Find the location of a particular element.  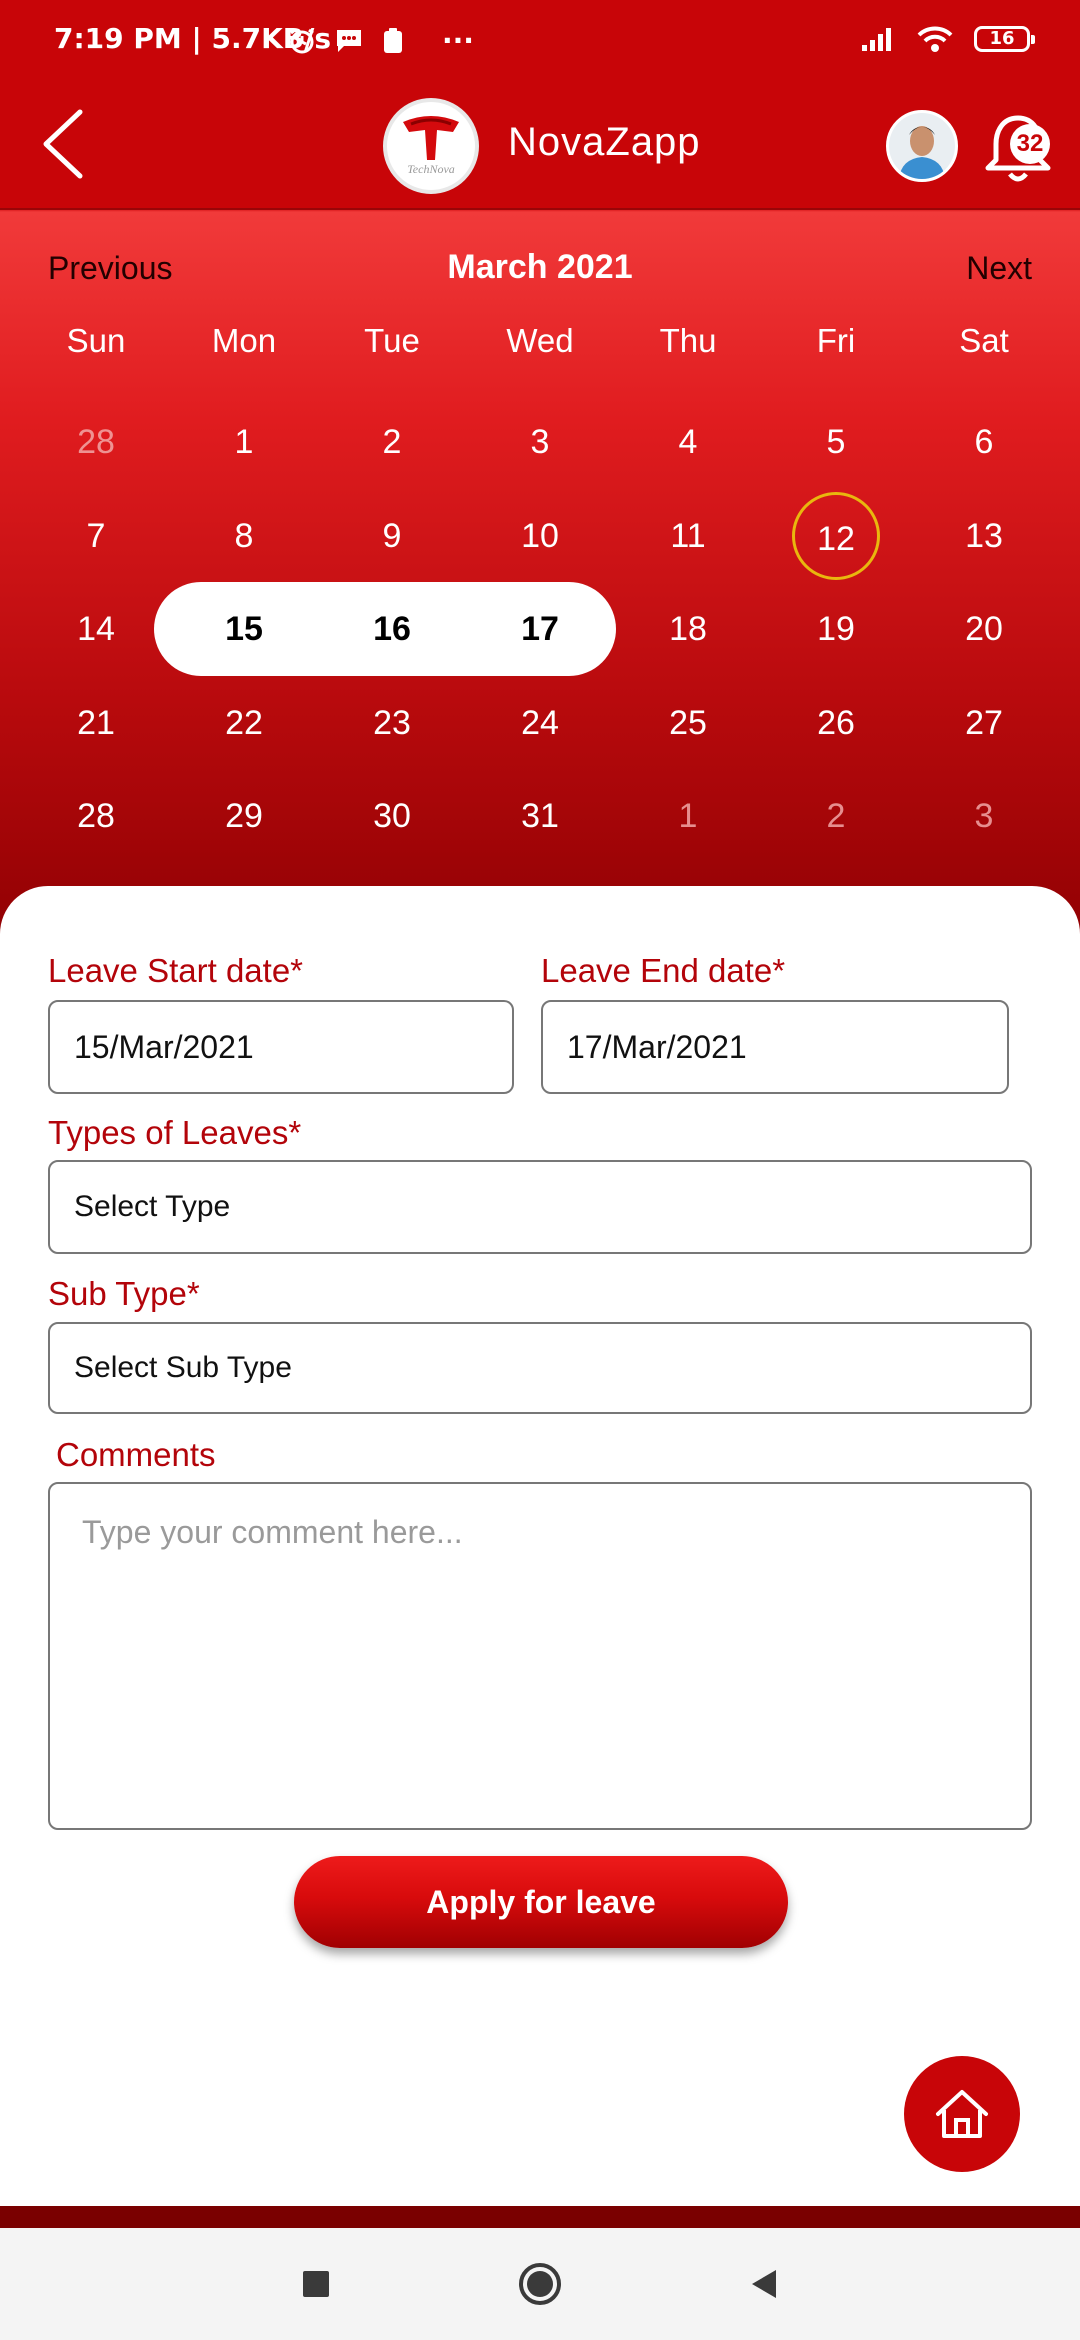

calendar-day-number: 28 is located at coordinates (96, 816).